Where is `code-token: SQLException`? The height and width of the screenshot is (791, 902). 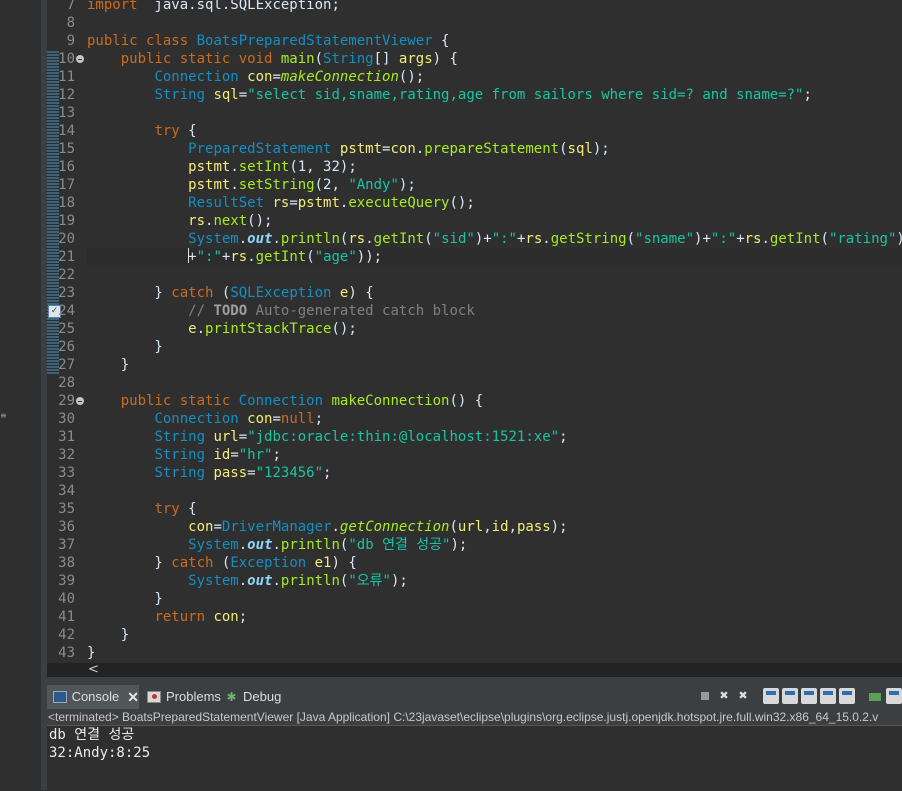 code-token: SQLException is located at coordinates (281, 293).